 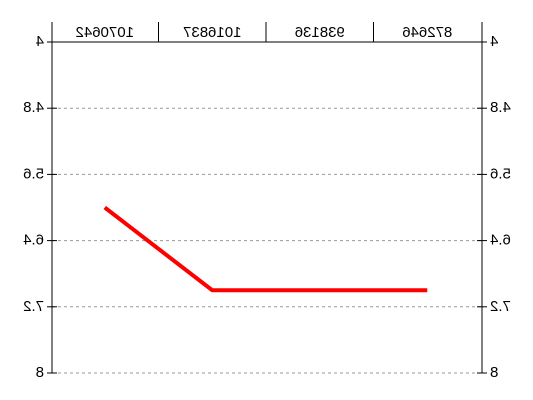 What do you see at coordinates (212, 32) in the screenshot?
I see `x-tick-label: 1016837` at bounding box center [212, 32].